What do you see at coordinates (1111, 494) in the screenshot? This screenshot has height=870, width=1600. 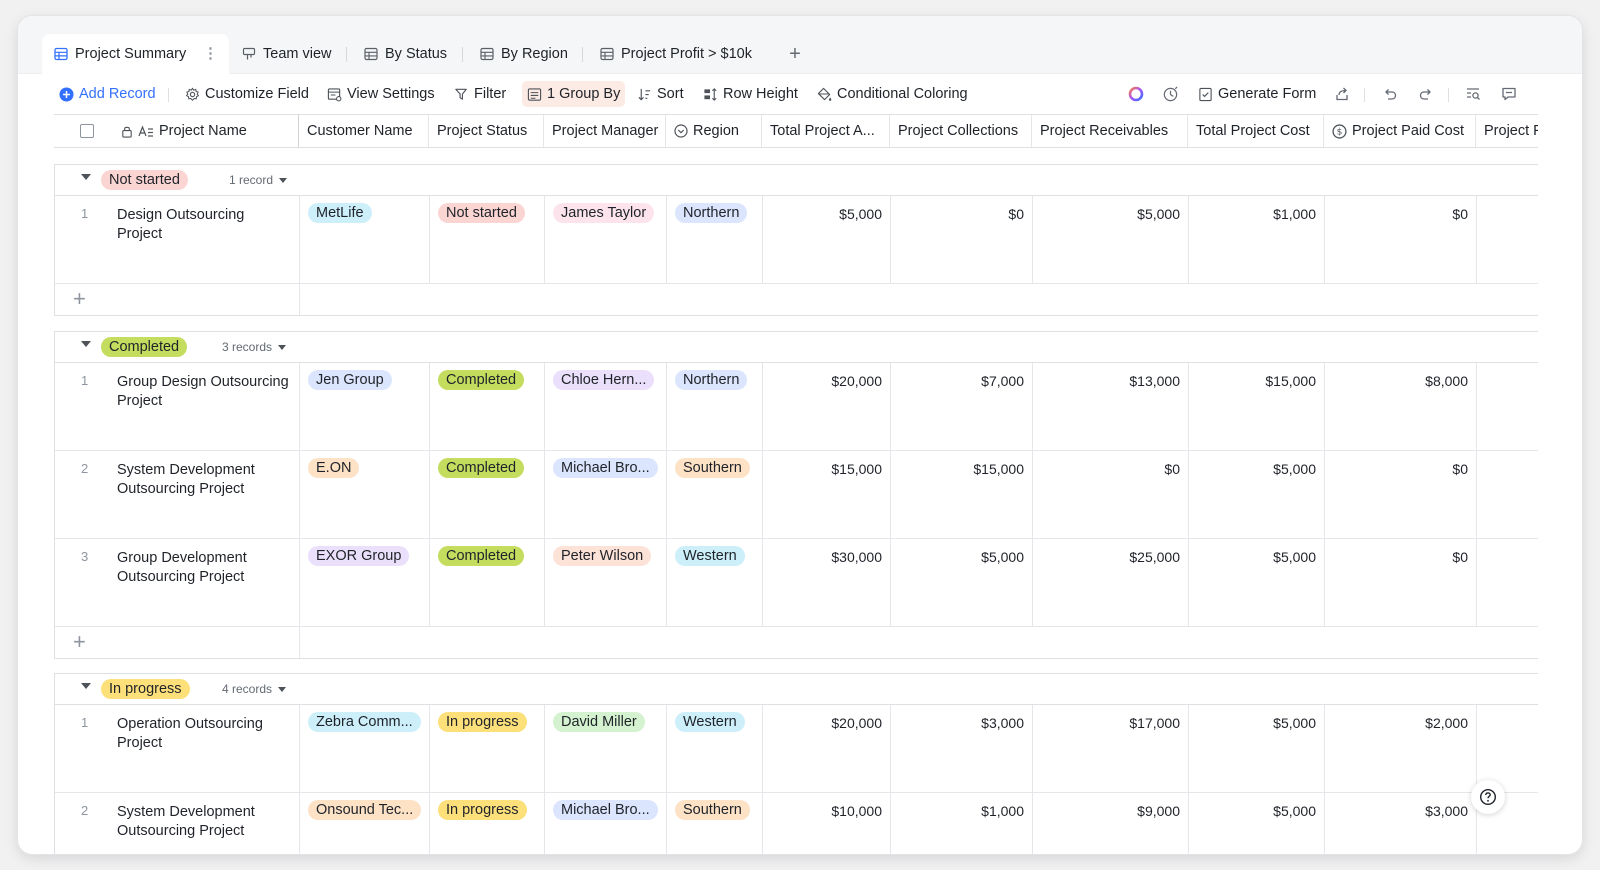 I see `receivables-cell: $0` at bounding box center [1111, 494].